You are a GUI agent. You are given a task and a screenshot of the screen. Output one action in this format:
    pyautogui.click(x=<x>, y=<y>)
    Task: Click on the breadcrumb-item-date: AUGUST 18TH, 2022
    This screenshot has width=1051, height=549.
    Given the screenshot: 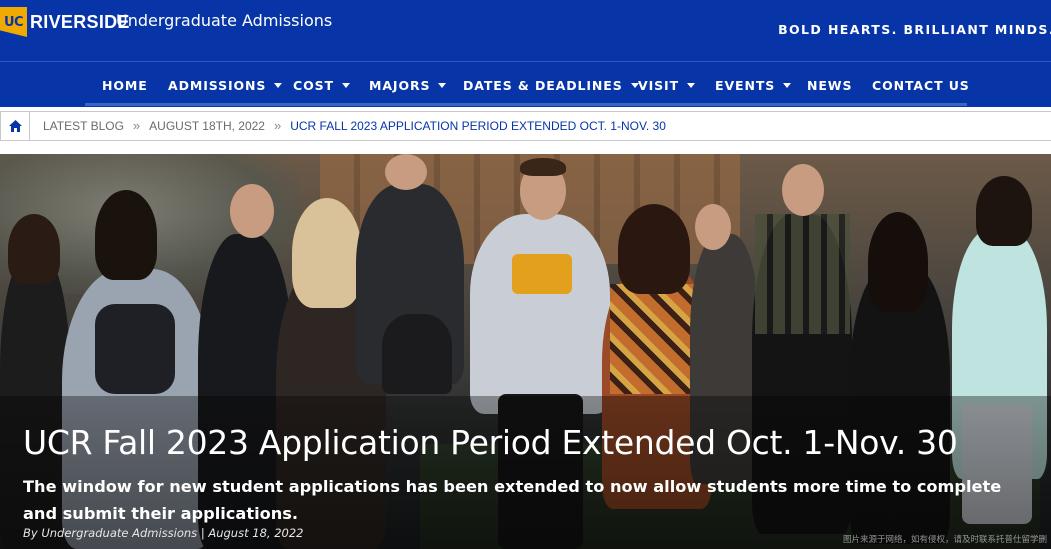 What is the action you would take?
    pyautogui.click(x=207, y=126)
    